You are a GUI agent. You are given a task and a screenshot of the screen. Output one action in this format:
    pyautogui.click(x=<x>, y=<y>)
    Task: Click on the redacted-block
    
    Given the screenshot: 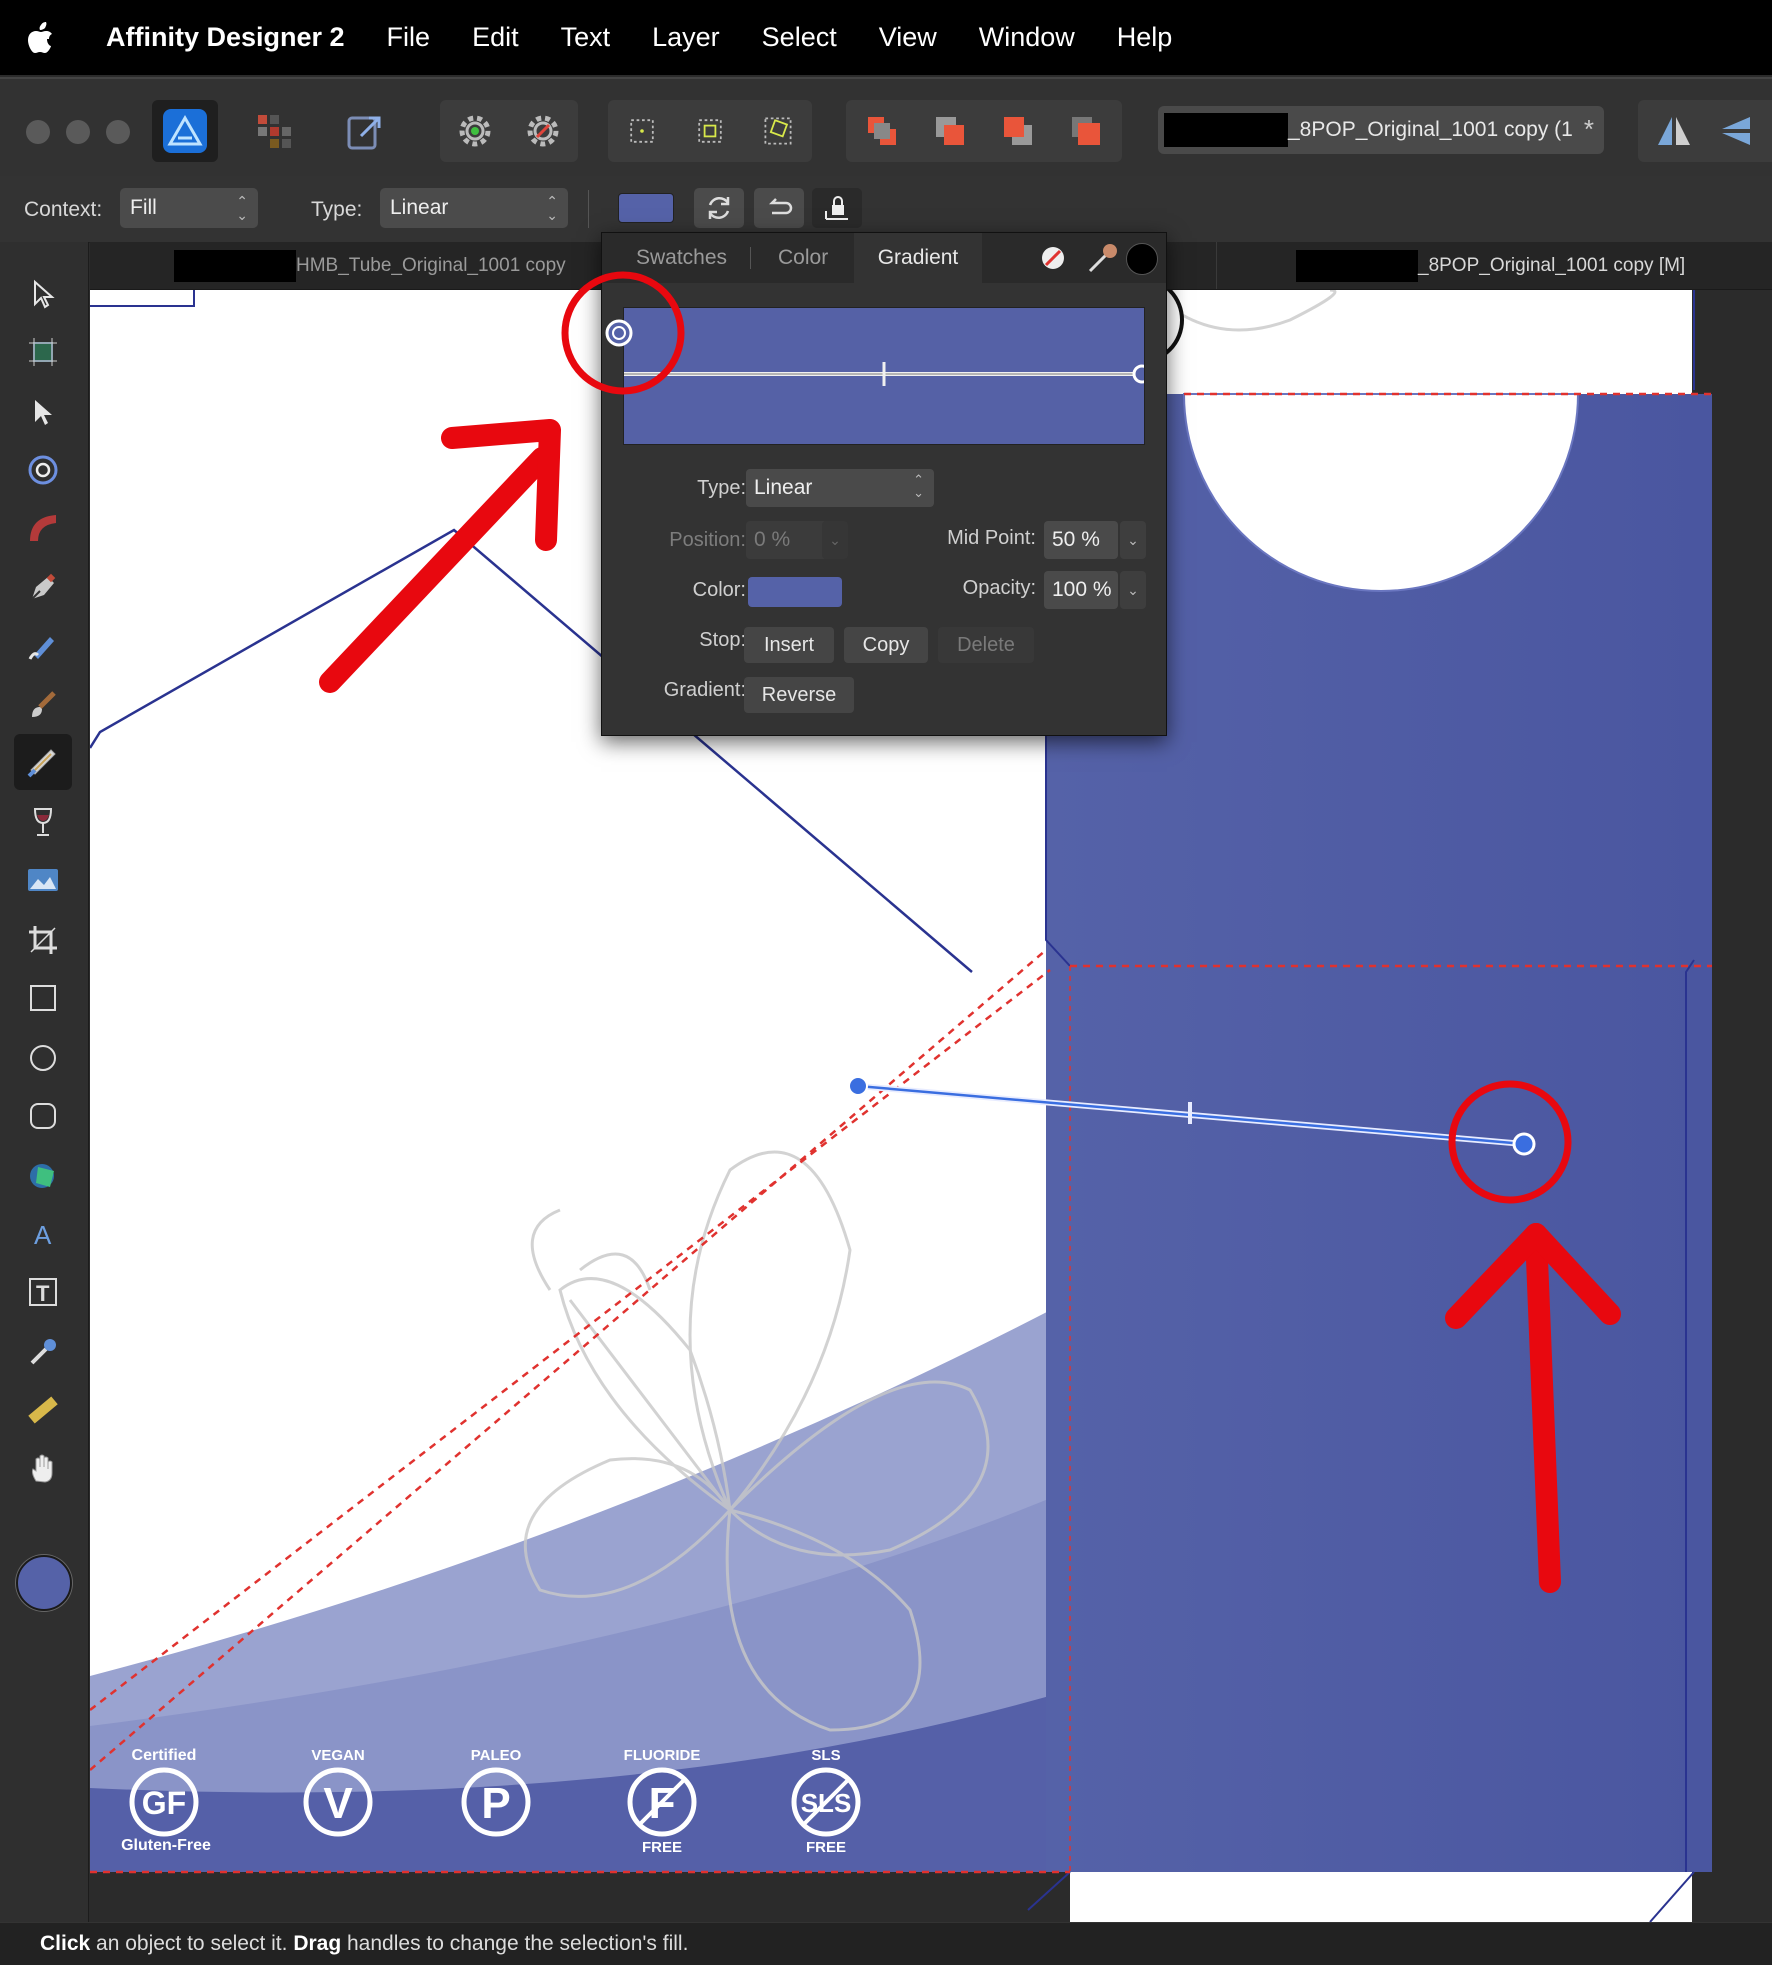 What is the action you would take?
    pyautogui.click(x=235, y=265)
    